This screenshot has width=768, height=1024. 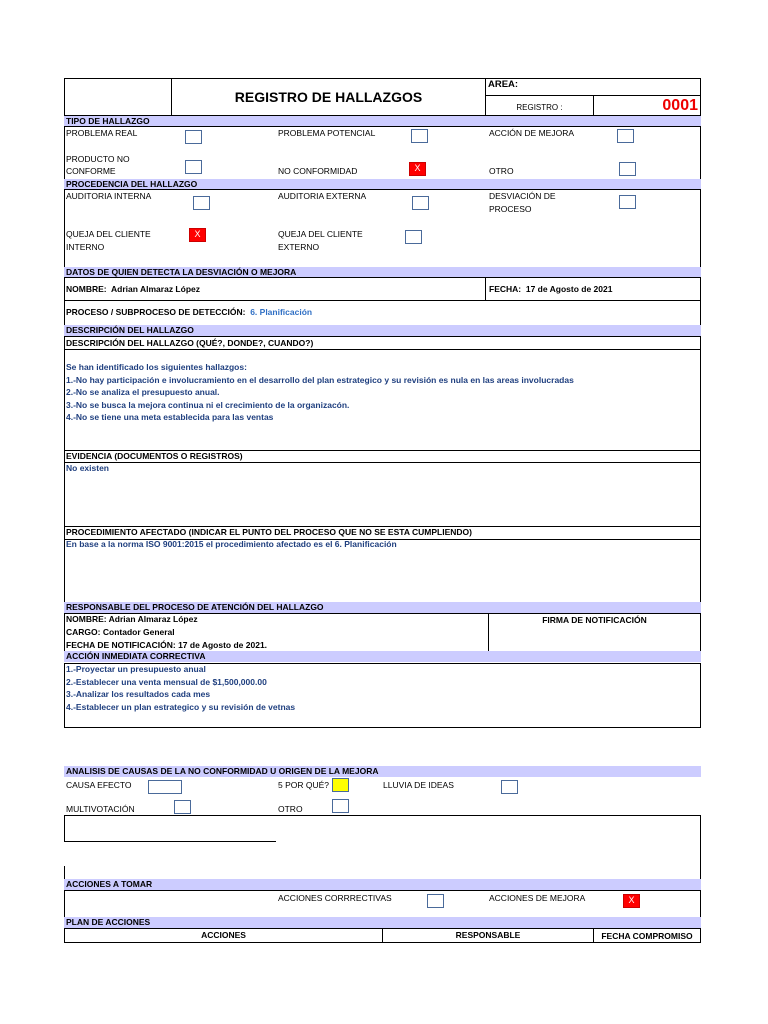 What do you see at coordinates (193, 137) in the screenshot?
I see `checkbox-problema-real` at bounding box center [193, 137].